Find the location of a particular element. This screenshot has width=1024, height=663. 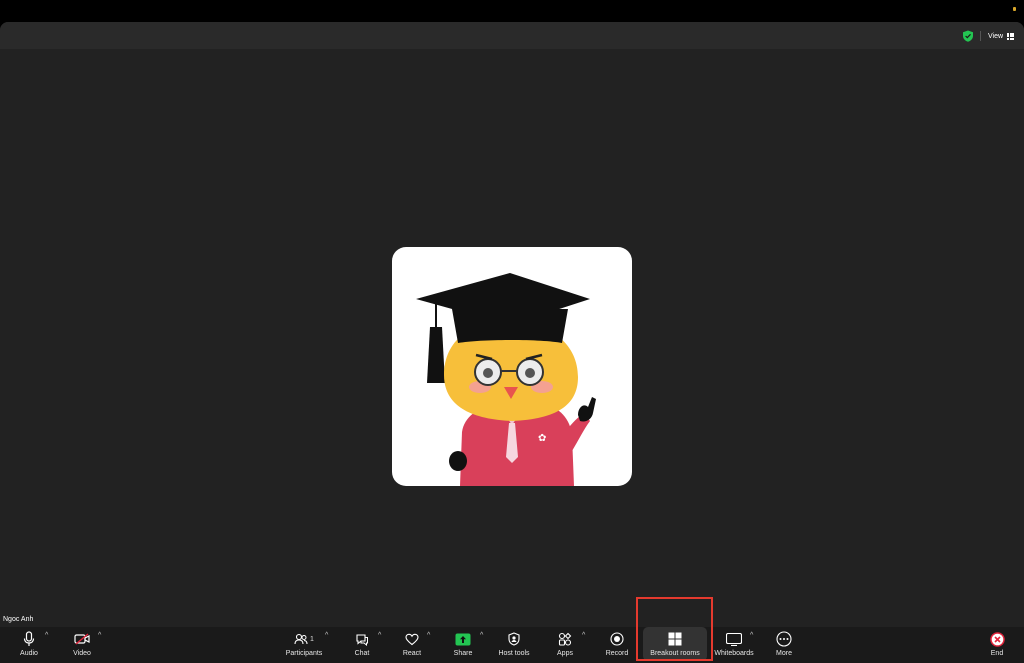

audio-label: Audio is located at coordinates (29, 653).